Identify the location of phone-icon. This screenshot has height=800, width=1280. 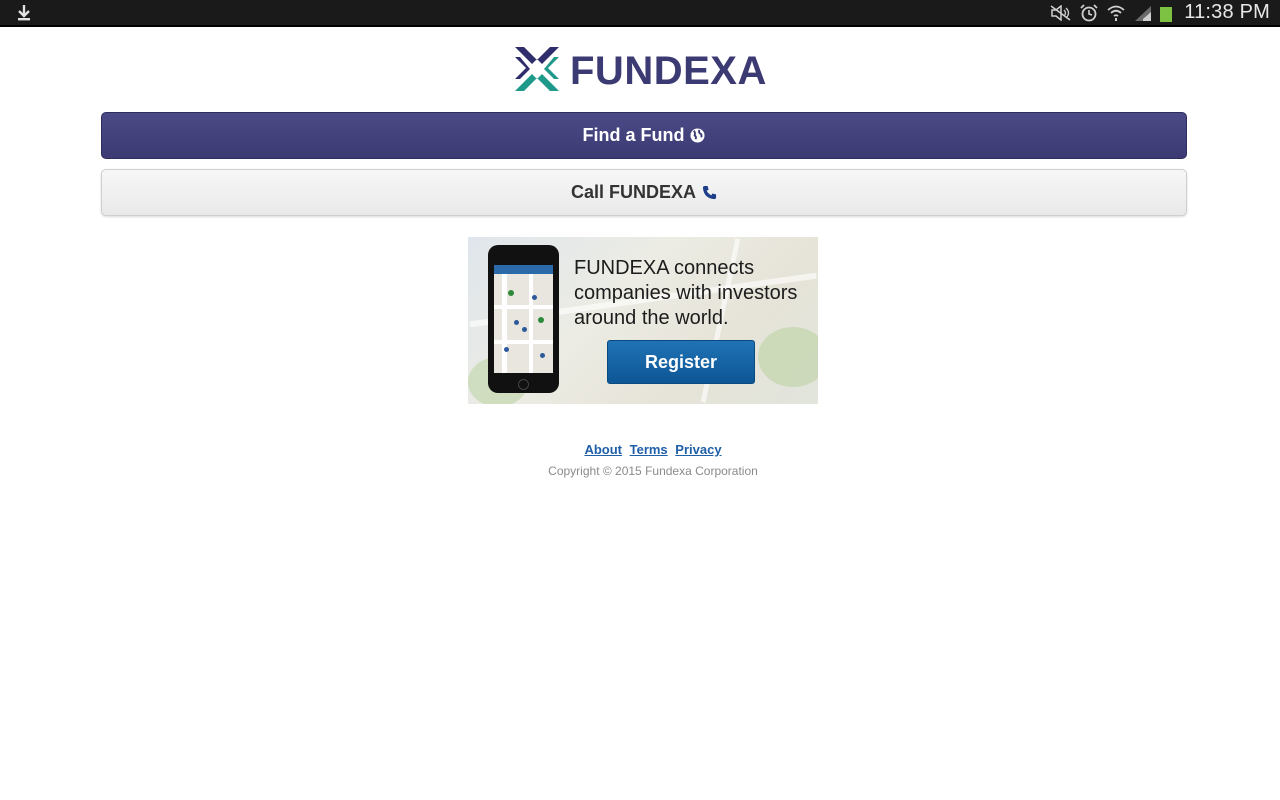
(709, 192).